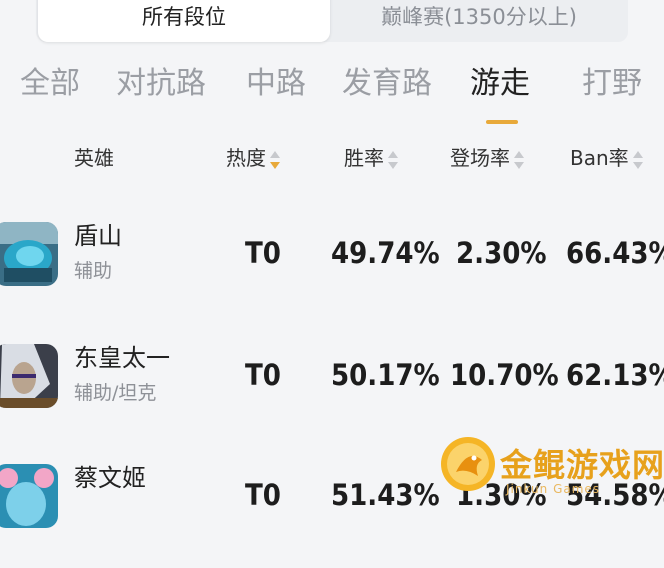  I want to click on column-win-rate: 胜率, so click(371, 156).